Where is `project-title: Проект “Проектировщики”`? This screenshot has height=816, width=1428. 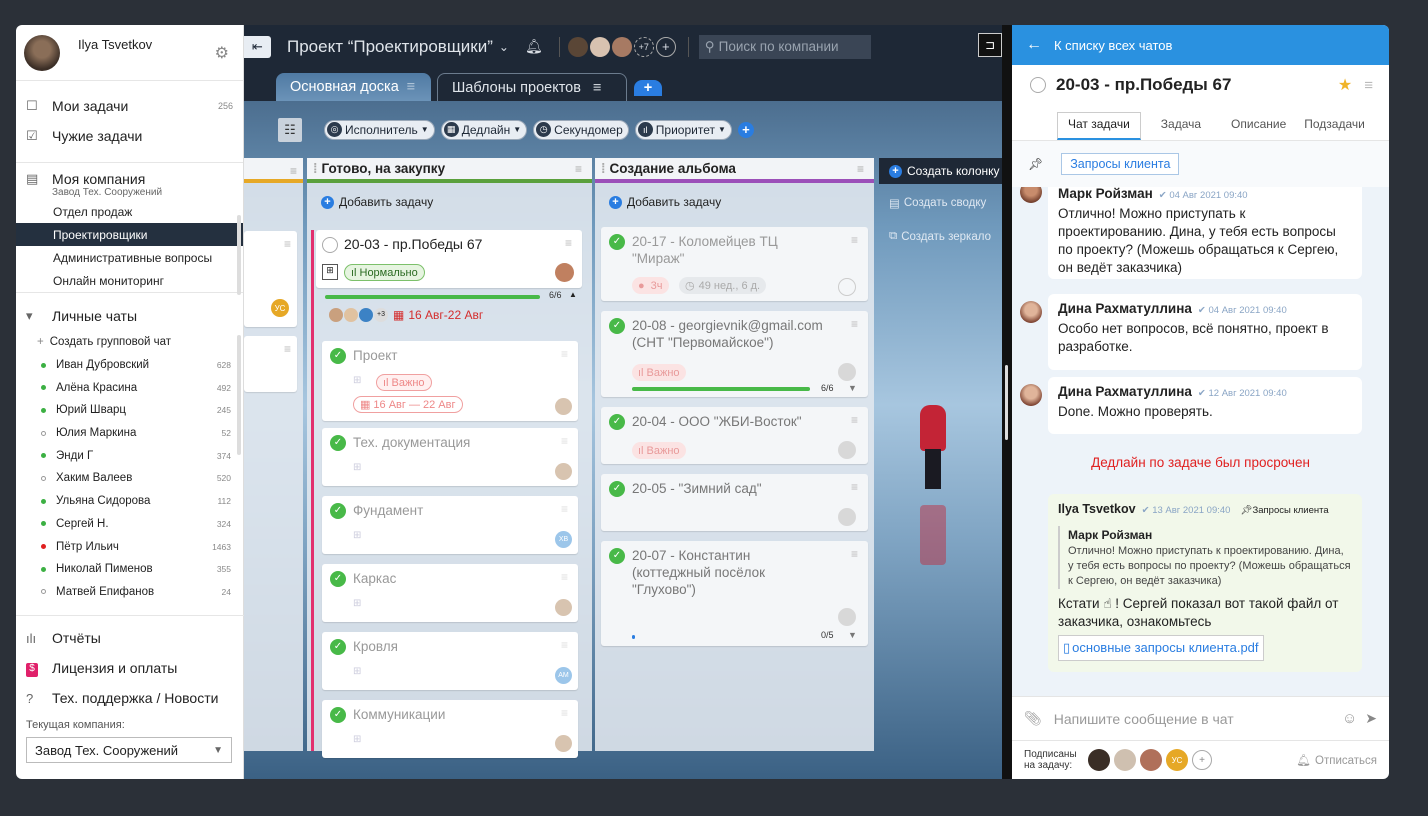 project-title: Проект “Проектировщики” is located at coordinates (390, 47).